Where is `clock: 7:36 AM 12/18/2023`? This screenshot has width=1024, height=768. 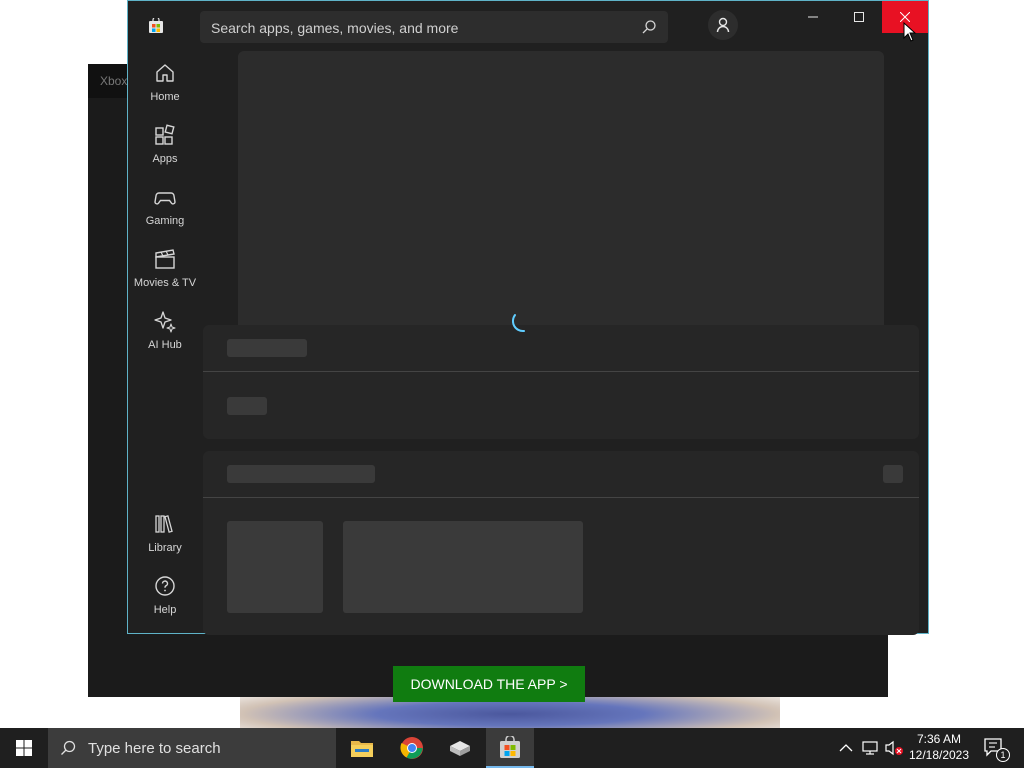
clock: 7:36 AM 12/18/2023 is located at coordinates (939, 747).